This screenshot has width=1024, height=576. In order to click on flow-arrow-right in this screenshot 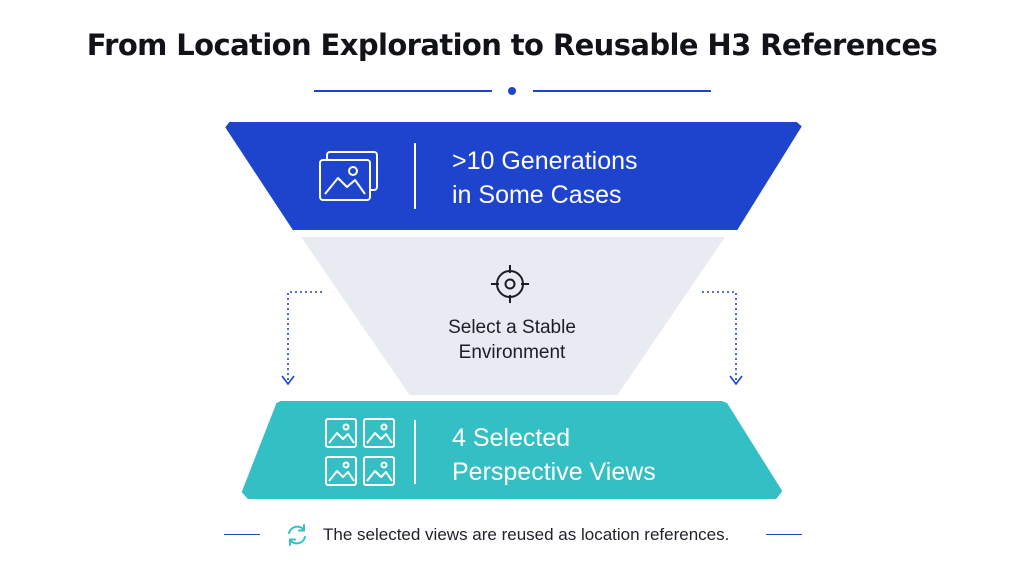, I will do `click(722, 340)`.